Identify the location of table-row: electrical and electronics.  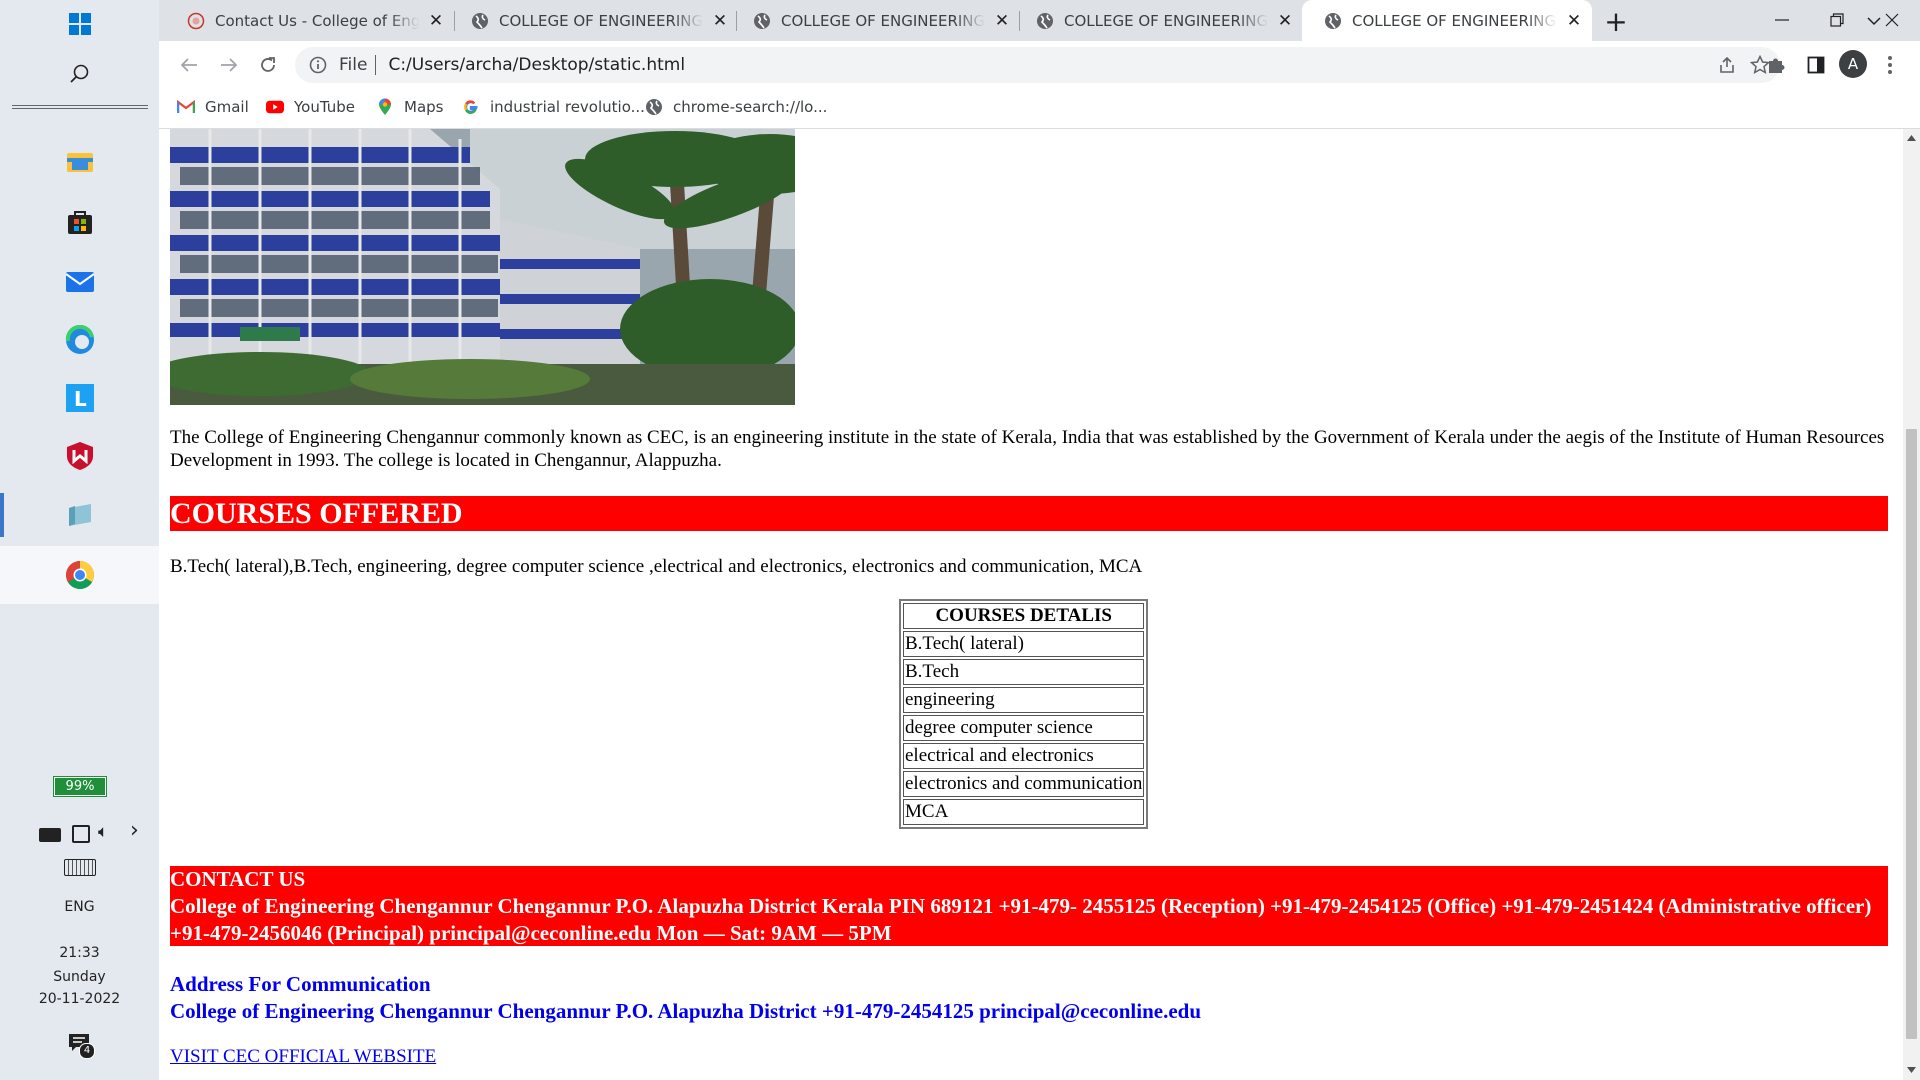
(1024, 756).